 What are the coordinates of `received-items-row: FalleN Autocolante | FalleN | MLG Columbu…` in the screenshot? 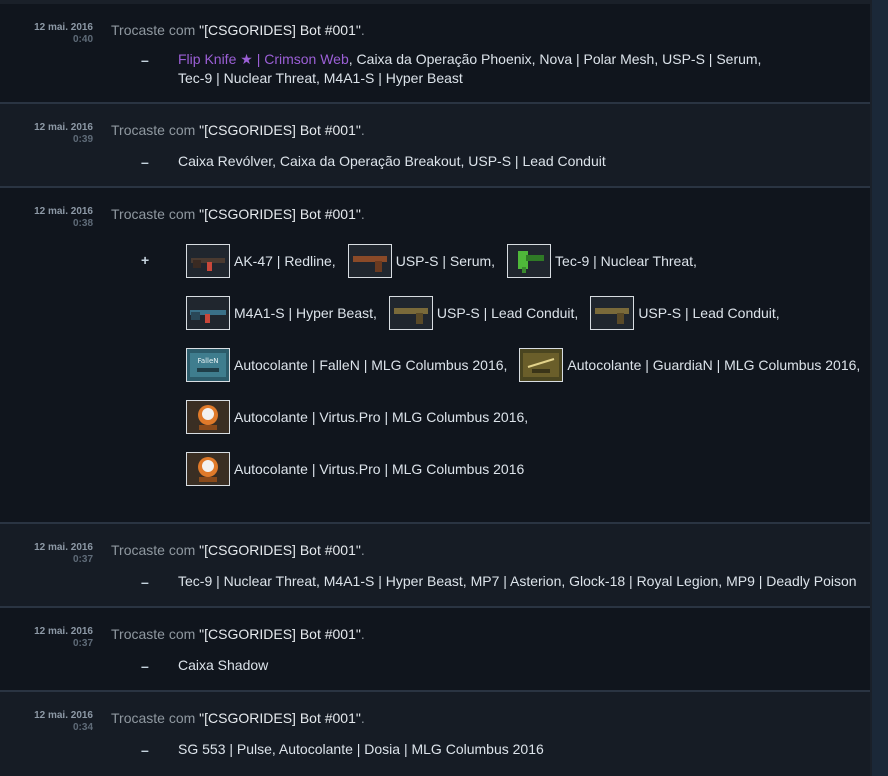 It's located at (529, 365).